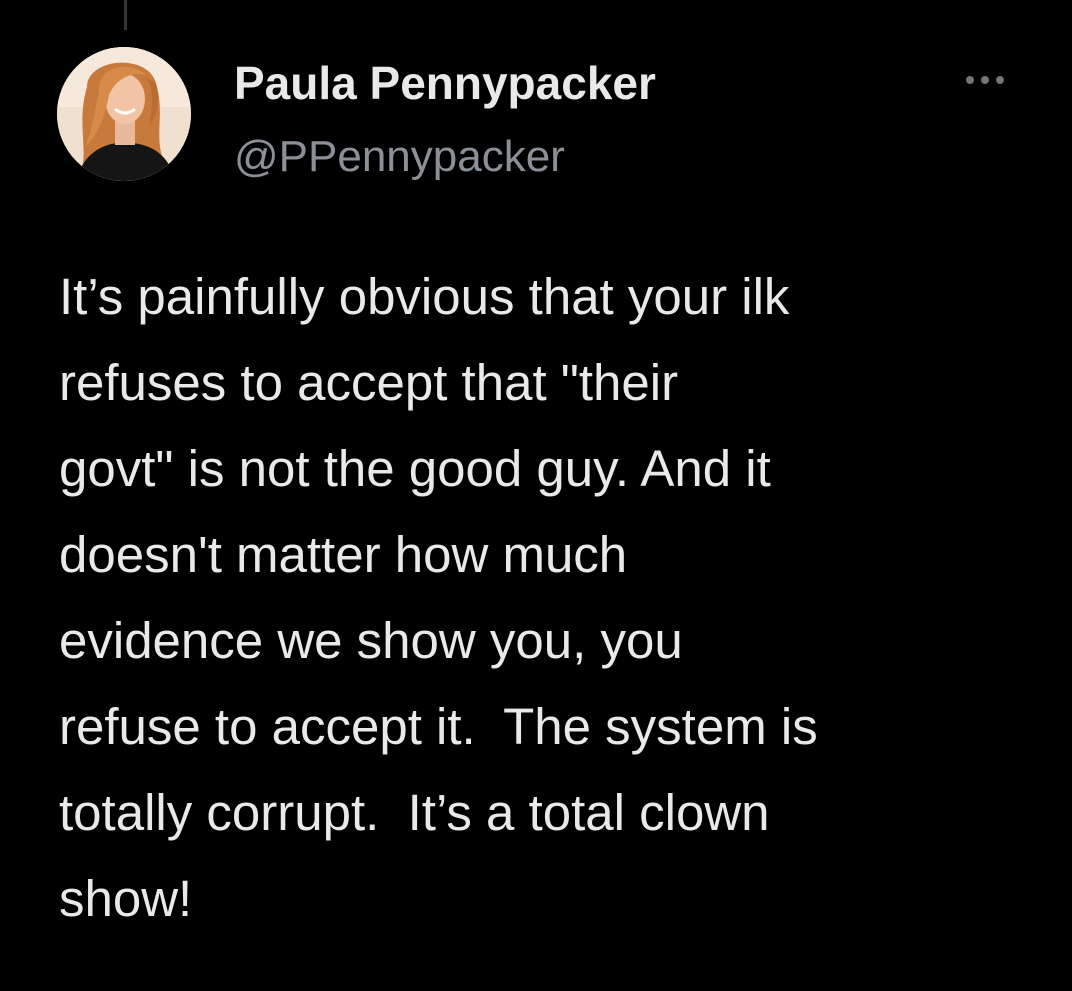 This screenshot has height=991, width=1072. I want to click on more-options-icon, so click(985, 80).